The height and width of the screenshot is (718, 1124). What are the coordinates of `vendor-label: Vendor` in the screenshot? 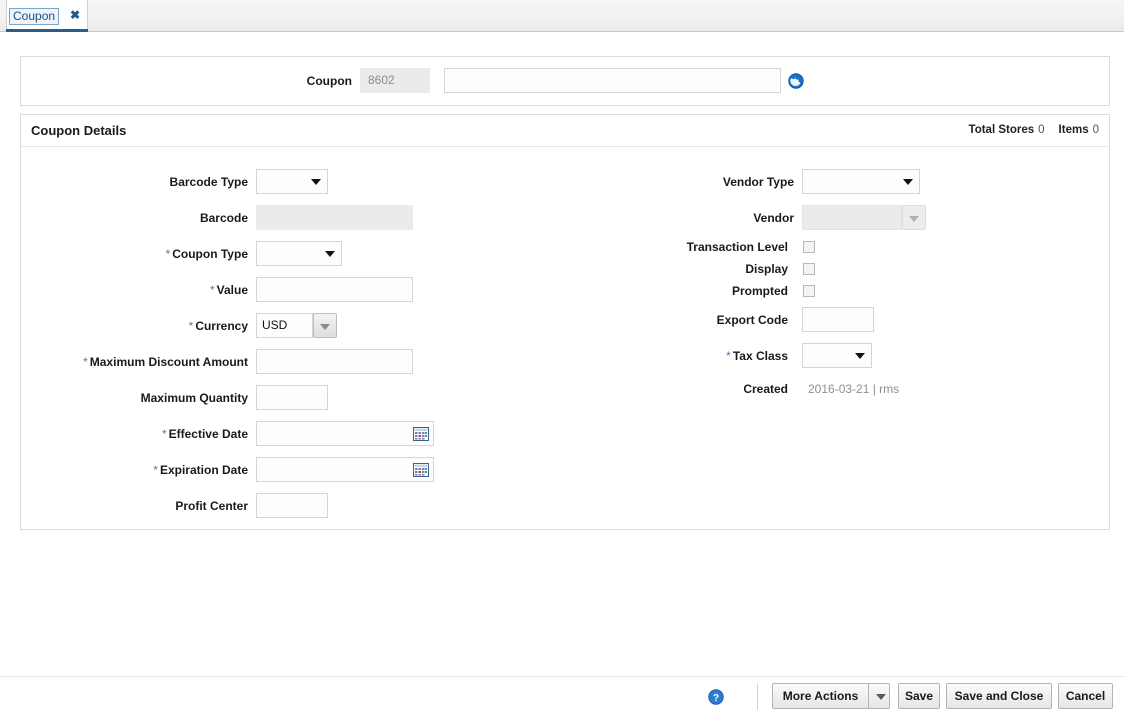 It's located at (697, 218).